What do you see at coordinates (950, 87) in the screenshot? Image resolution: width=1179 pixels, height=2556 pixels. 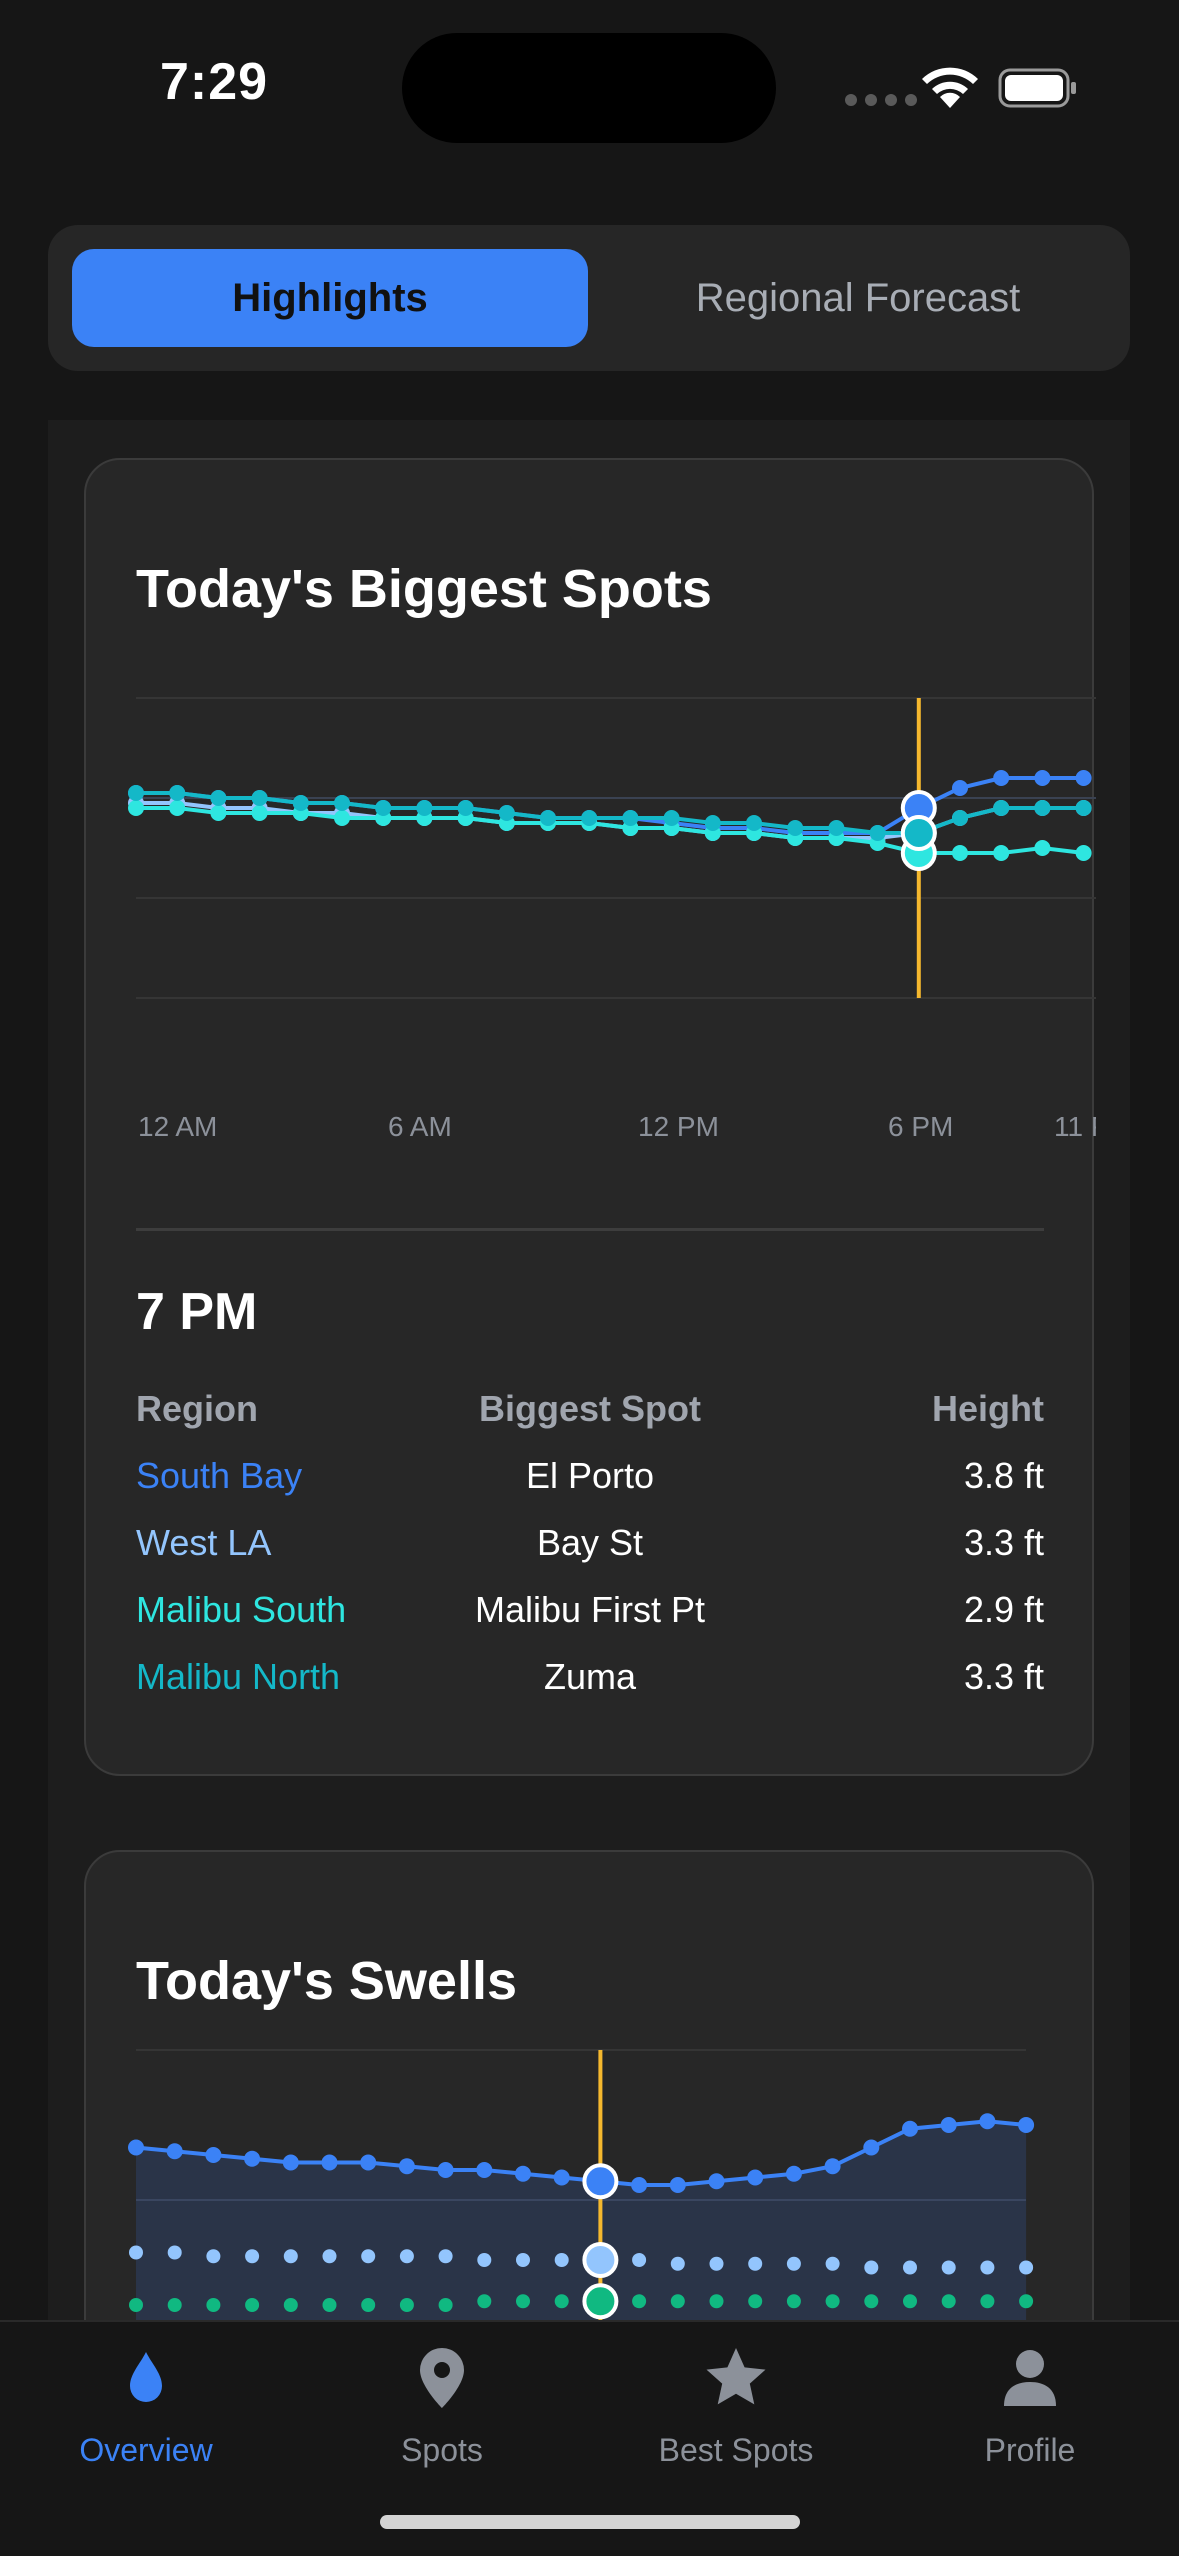 I see `wifi-icon` at bounding box center [950, 87].